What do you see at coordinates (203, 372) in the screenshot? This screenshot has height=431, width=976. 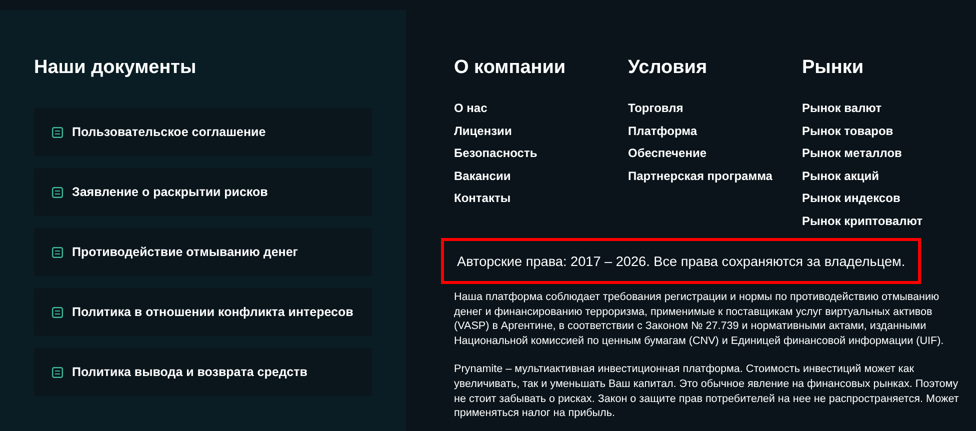 I see `document-link: Политика вывода и возврата средств` at bounding box center [203, 372].